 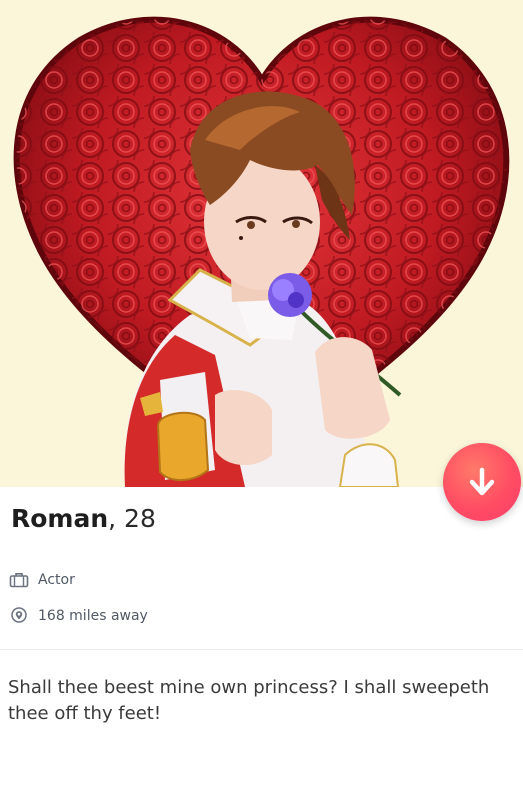 I want to click on location-pin-icon, so click(x=19, y=616).